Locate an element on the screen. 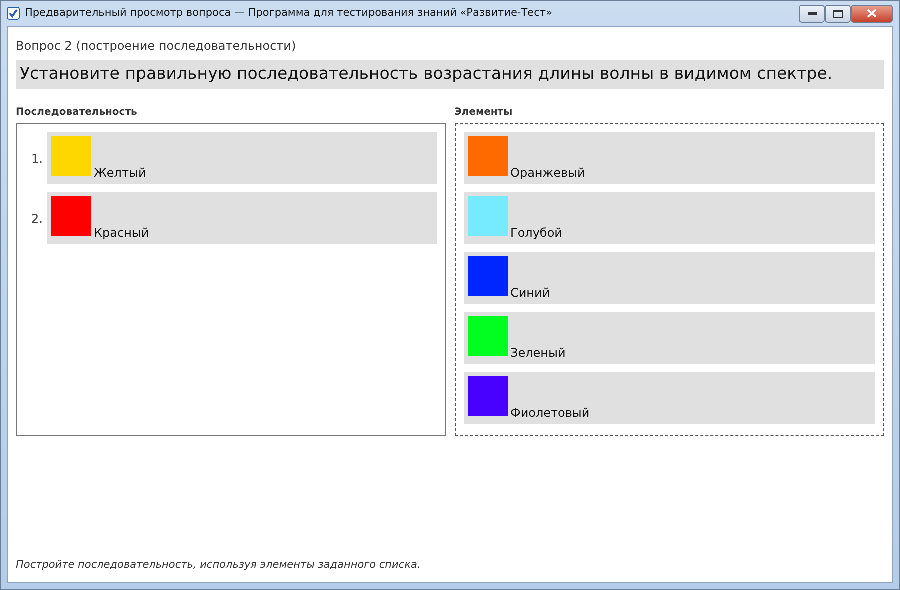  item-number: 1. is located at coordinates (37, 159).